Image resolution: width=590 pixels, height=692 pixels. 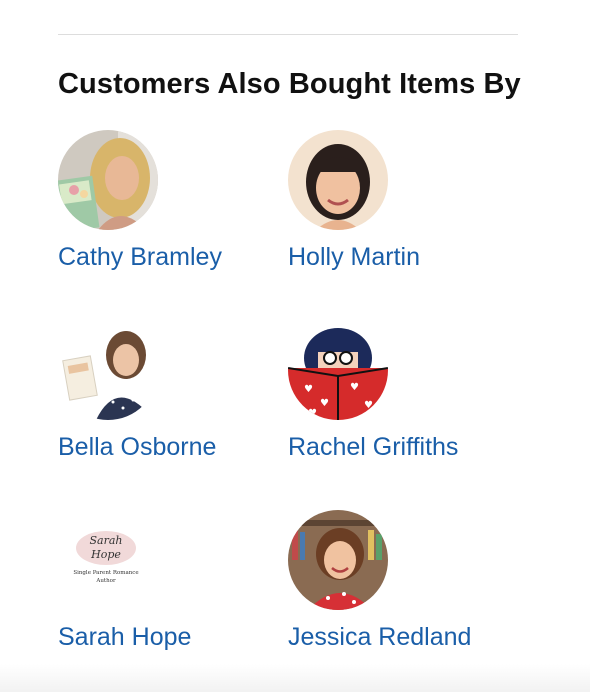 I want to click on logo-subtitle: Author, so click(x=105, y=581).